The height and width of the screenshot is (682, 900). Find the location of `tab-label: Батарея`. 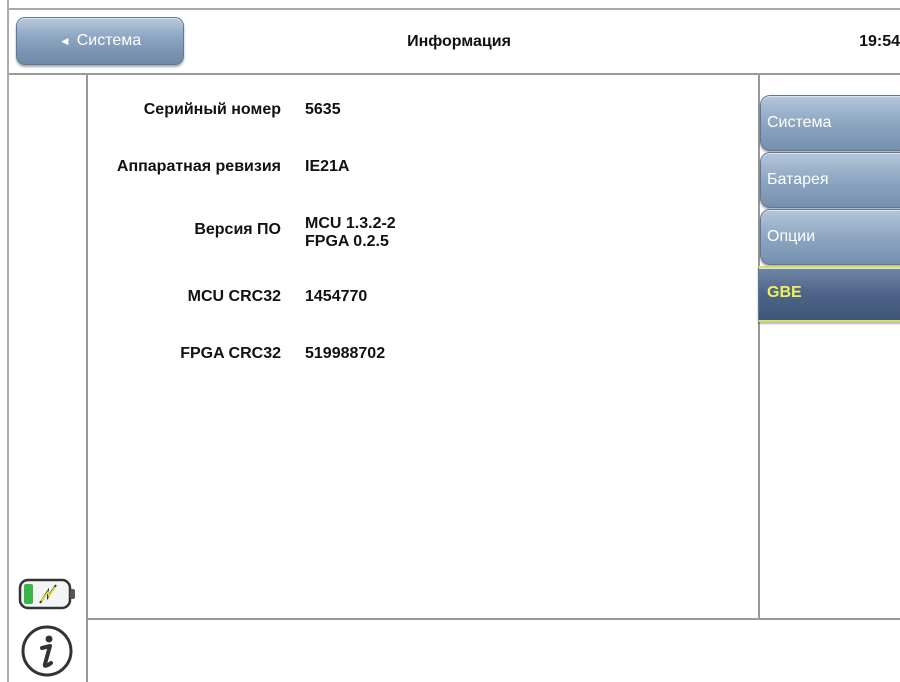

tab-label: Батарея is located at coordinates (798, 179).